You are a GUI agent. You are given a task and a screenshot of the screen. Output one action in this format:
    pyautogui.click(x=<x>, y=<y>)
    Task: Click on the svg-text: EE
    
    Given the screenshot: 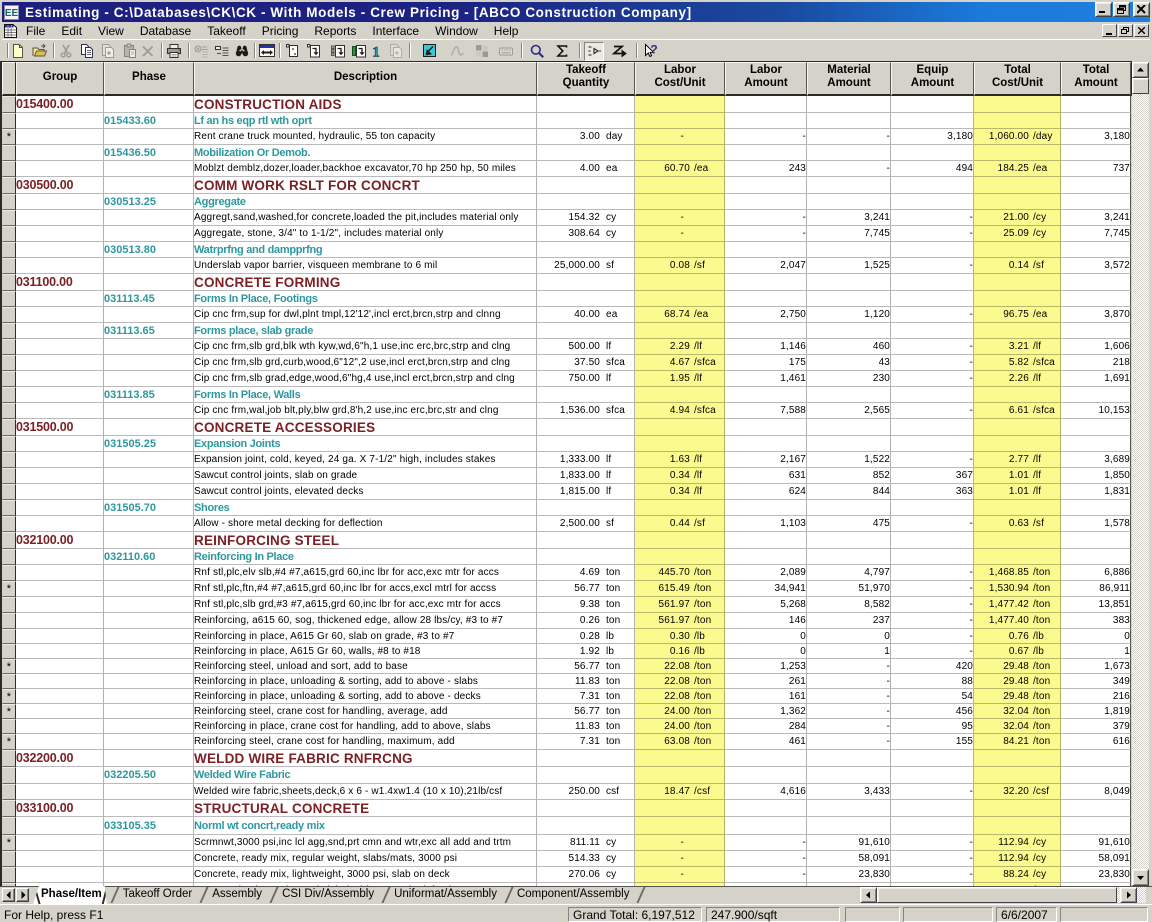 What is the action you would take?
    pyautogui.click(x=12, y=13)
    